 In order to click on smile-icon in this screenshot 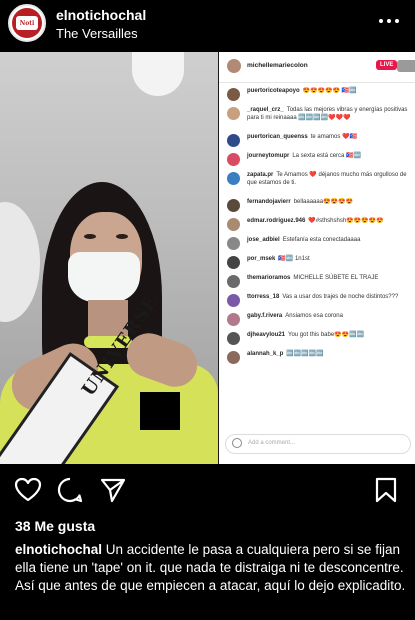, I will do `click(237, 443)`.